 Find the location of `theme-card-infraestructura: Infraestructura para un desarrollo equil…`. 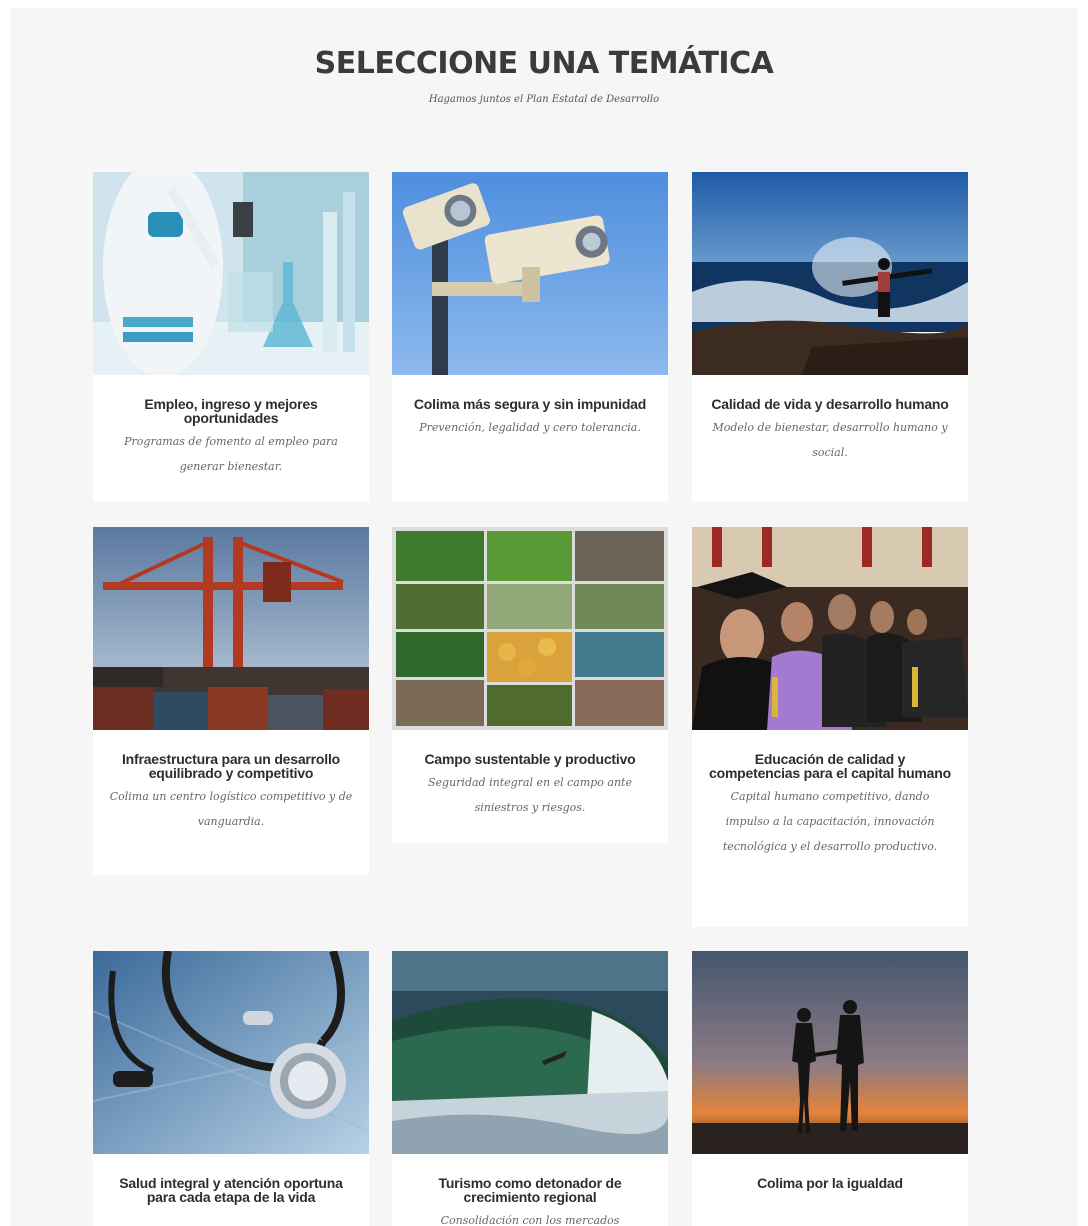

theme-card-infraestructura: Infraestructura para un desarrollo equil… is located at coordinates (231, 701).